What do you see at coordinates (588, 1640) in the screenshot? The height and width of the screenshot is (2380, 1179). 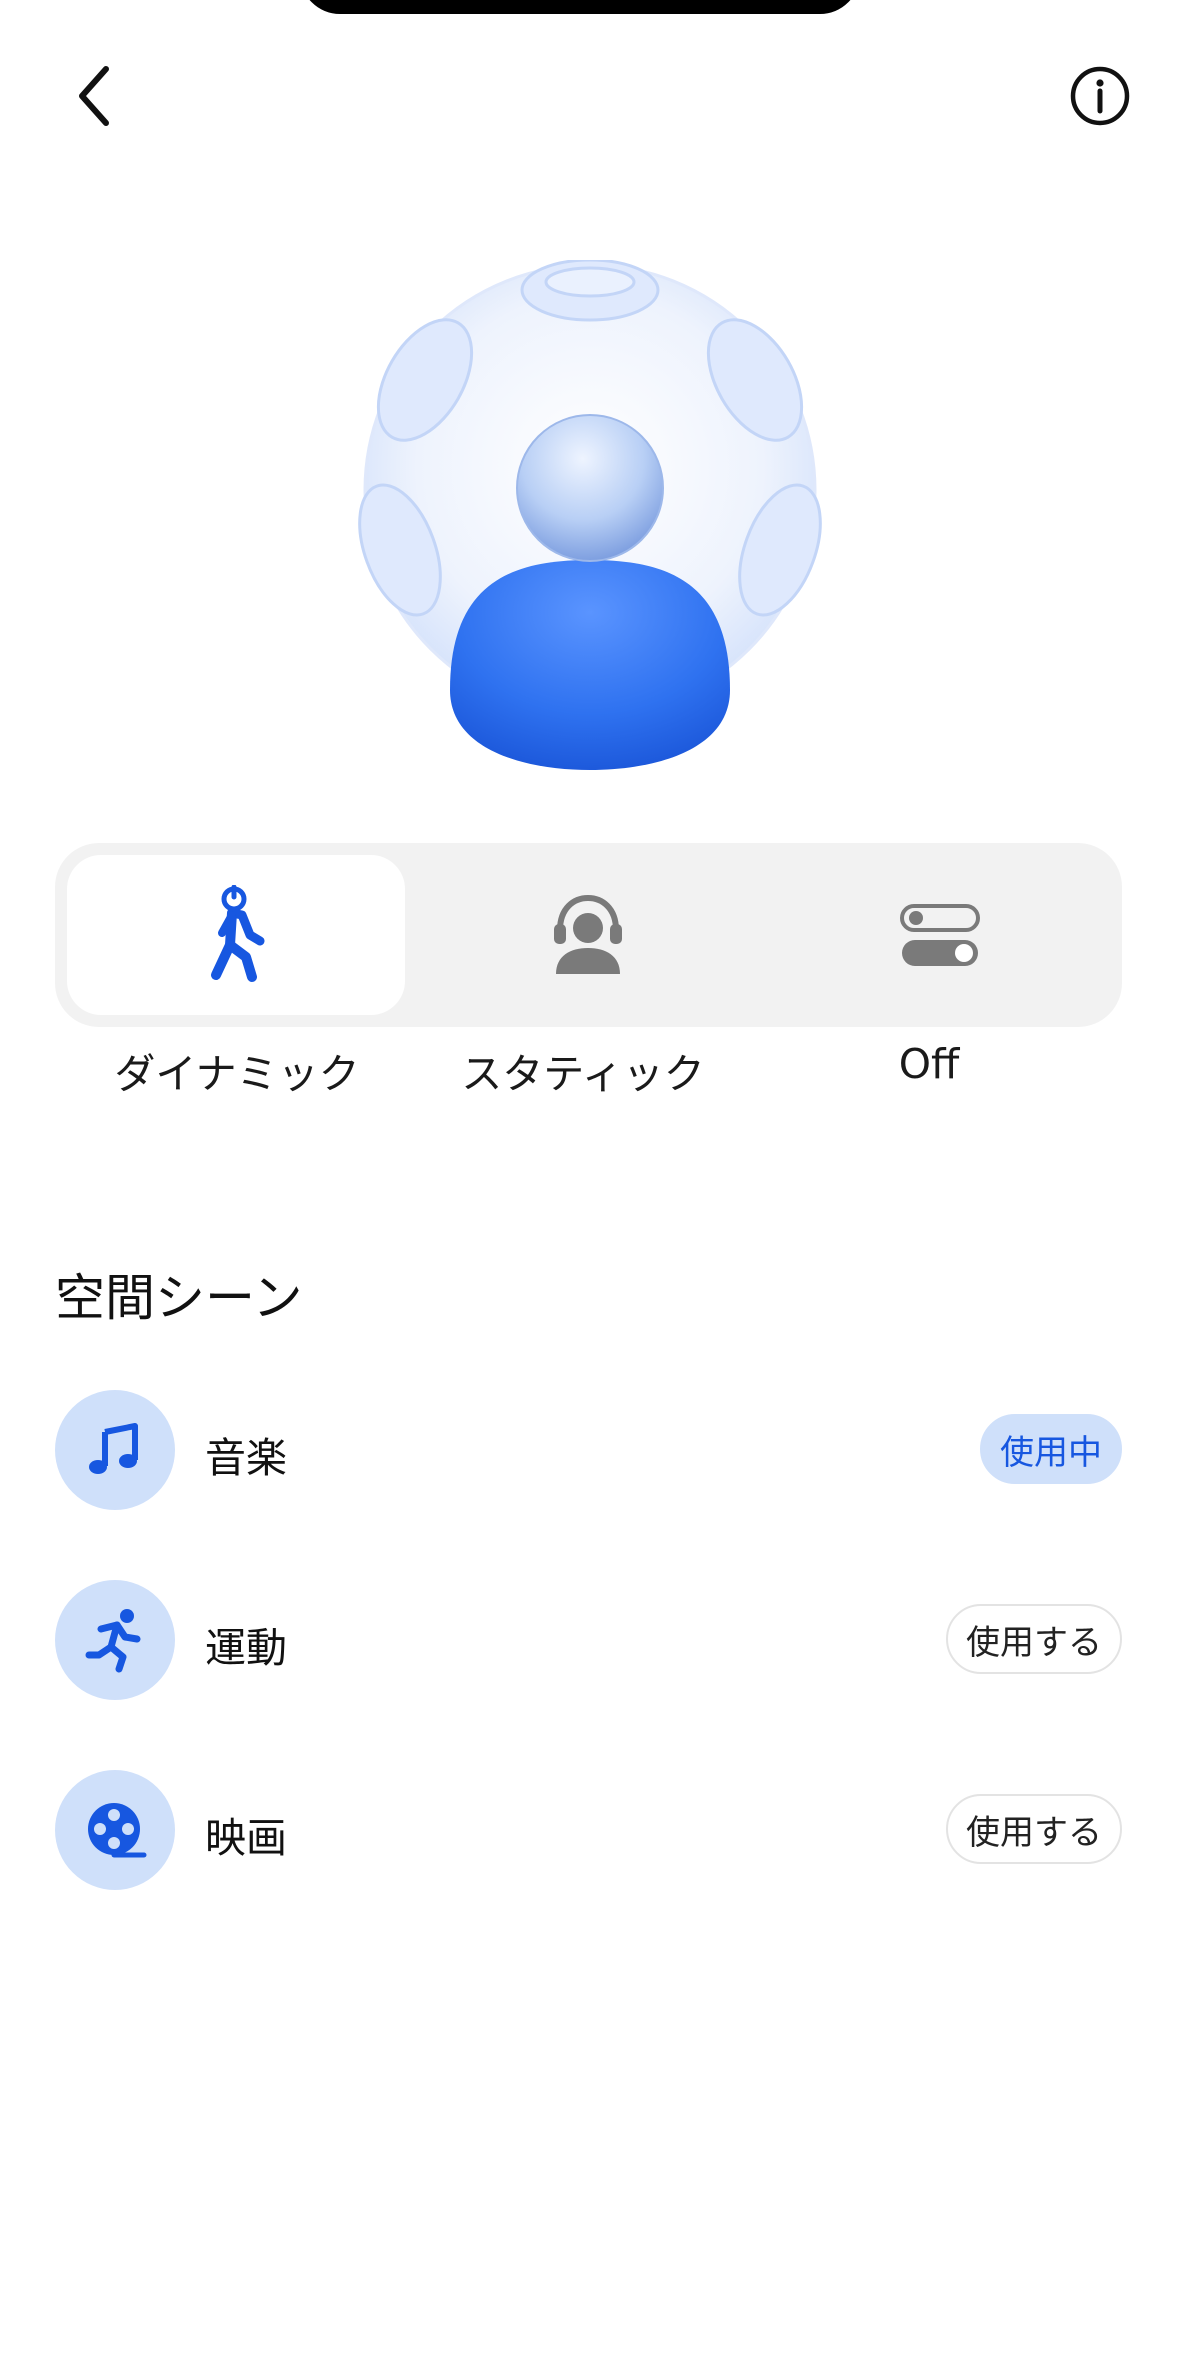 I see `scene-row-exercise: 運動 使用する` at bounding box center [588, 1640].